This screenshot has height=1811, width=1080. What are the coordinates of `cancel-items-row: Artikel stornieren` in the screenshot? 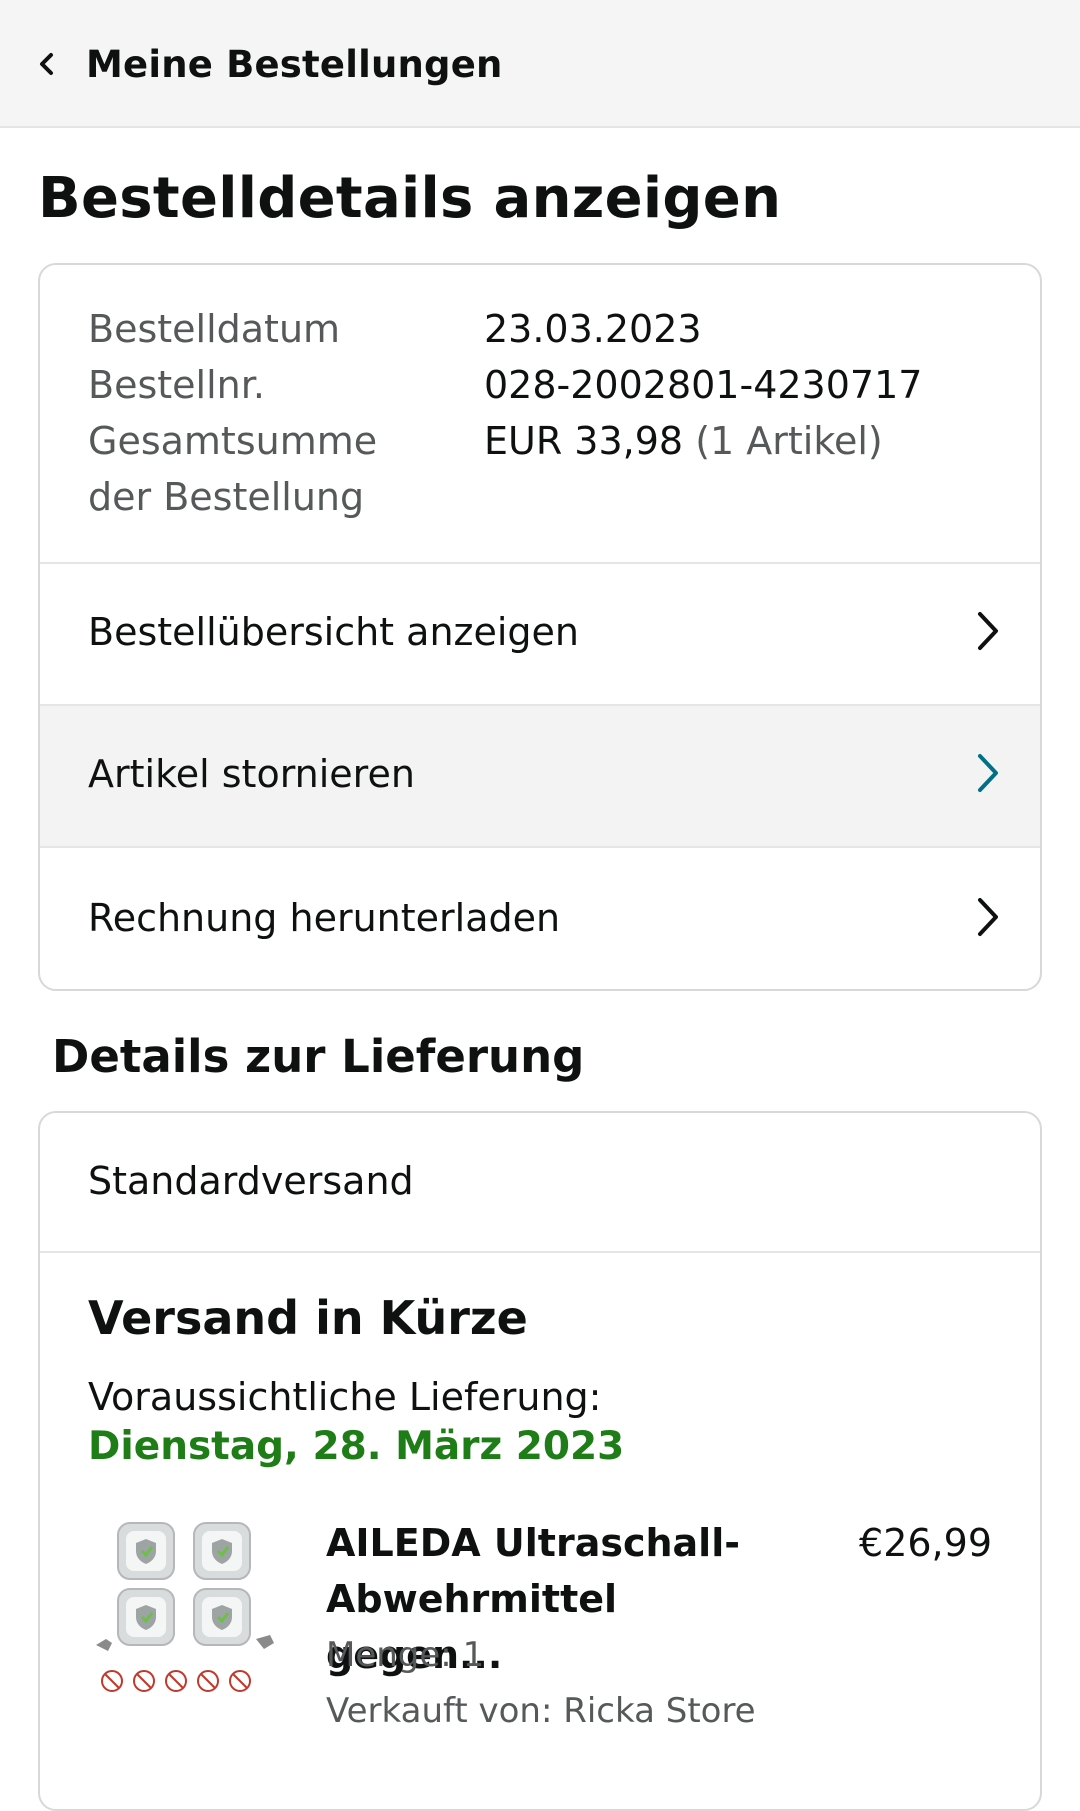 It's located at (540, 777).